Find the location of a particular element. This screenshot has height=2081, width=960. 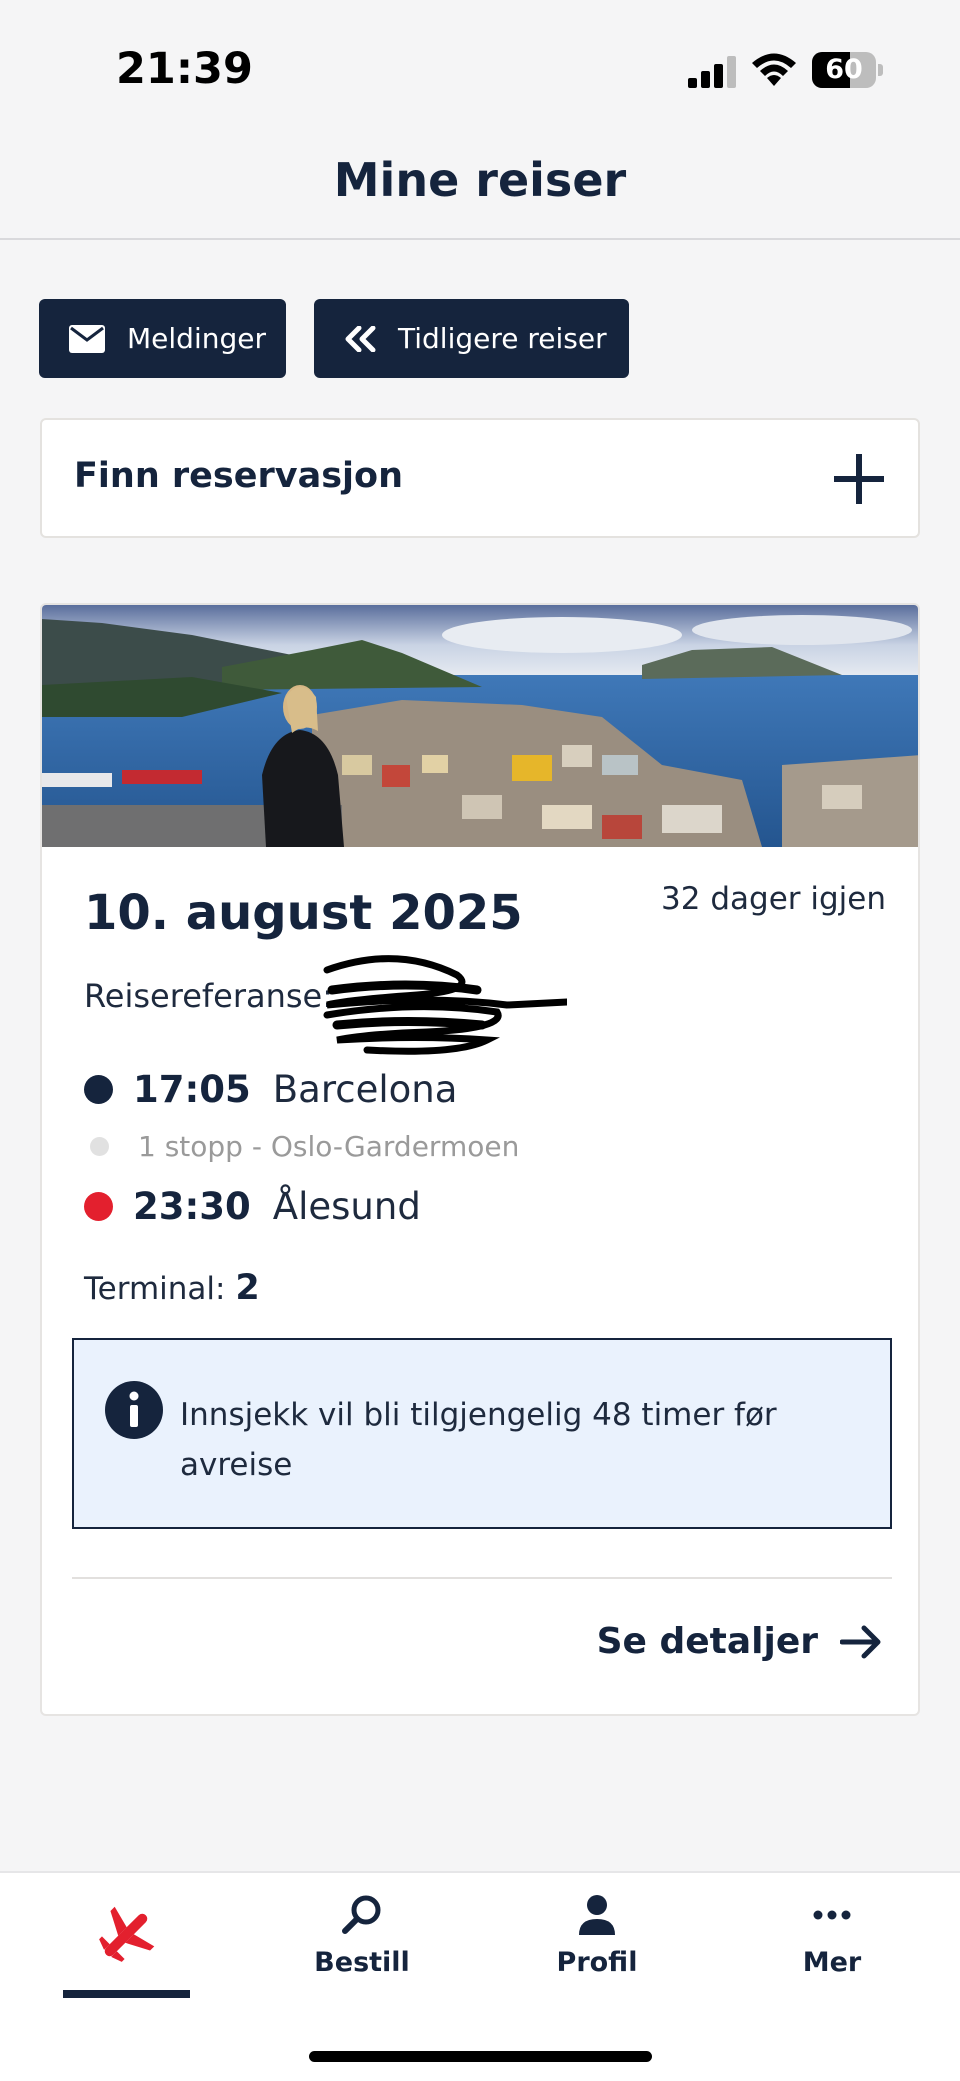

find-reservation-label: Finn reservasjon is located at coordinates (238, 476).